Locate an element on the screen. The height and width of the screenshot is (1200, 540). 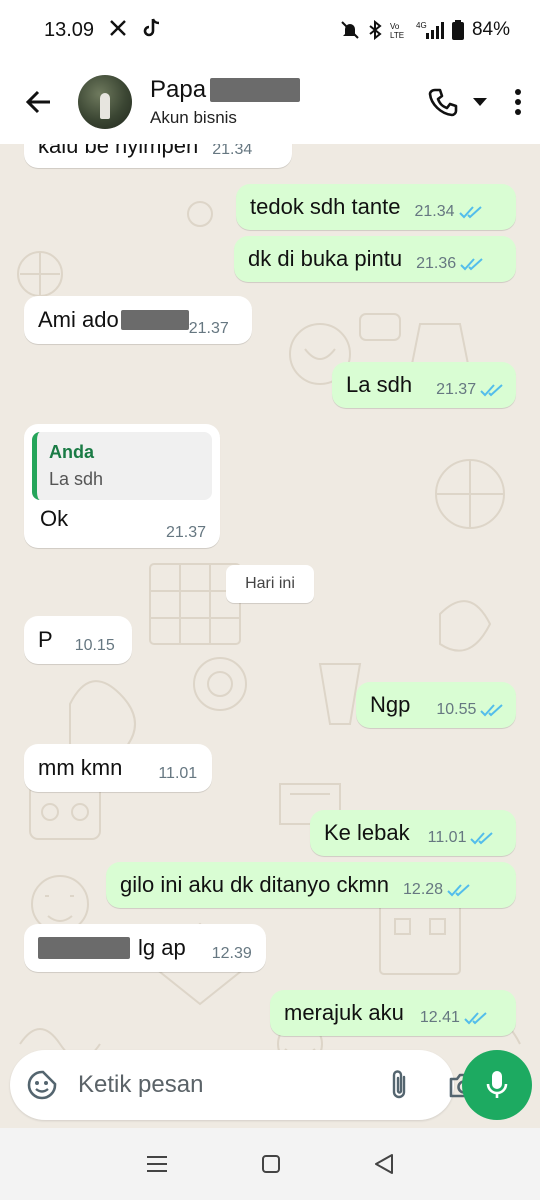
message-incoming: P 10.15 is located at coordinates (78, 640).